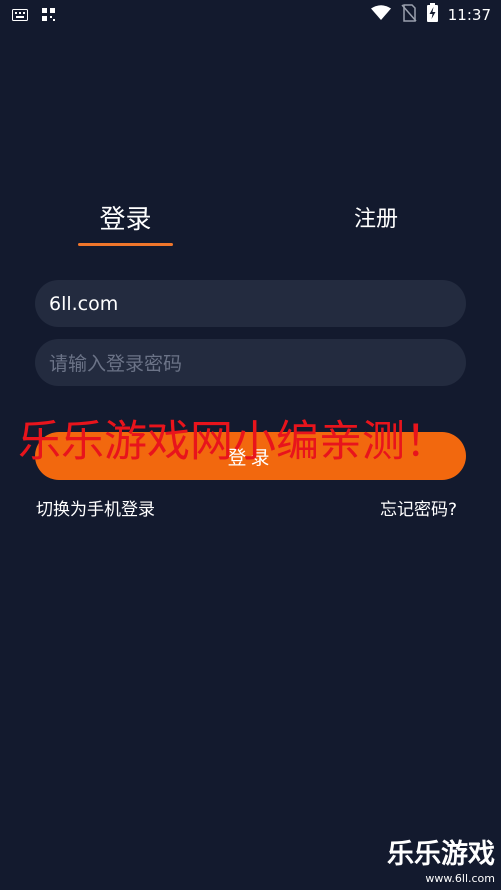 Image resolution: width=501 pixels, height=890 pixels. I want to click on username-value: 6ll.com, so click(84, 303).